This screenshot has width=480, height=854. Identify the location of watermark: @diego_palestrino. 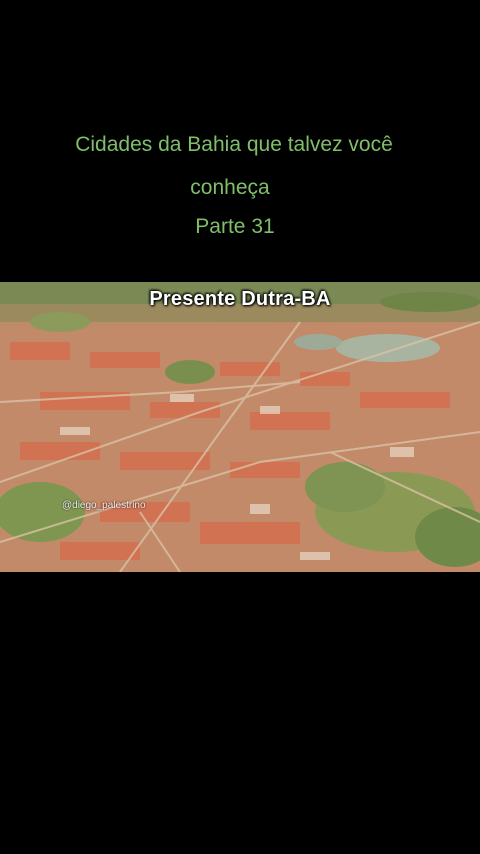
(104, 505).